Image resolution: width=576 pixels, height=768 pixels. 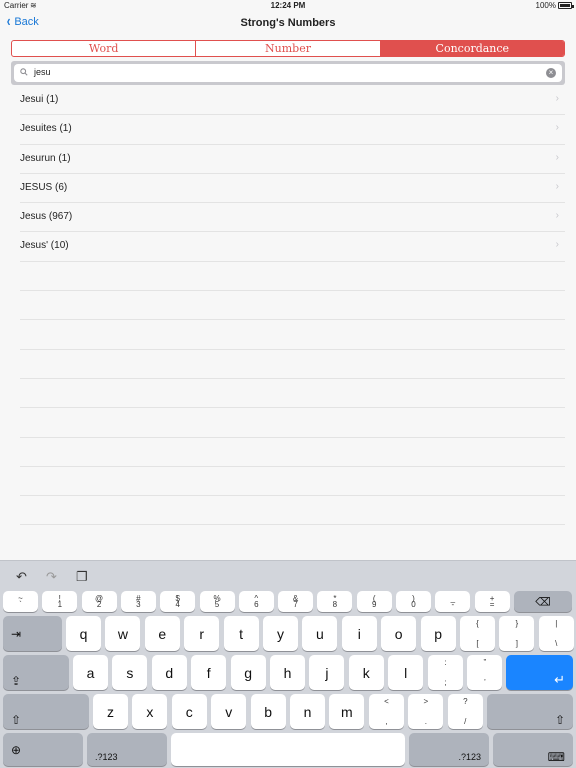 I want to click on key-symbol: >., so click(x=426, y=711).